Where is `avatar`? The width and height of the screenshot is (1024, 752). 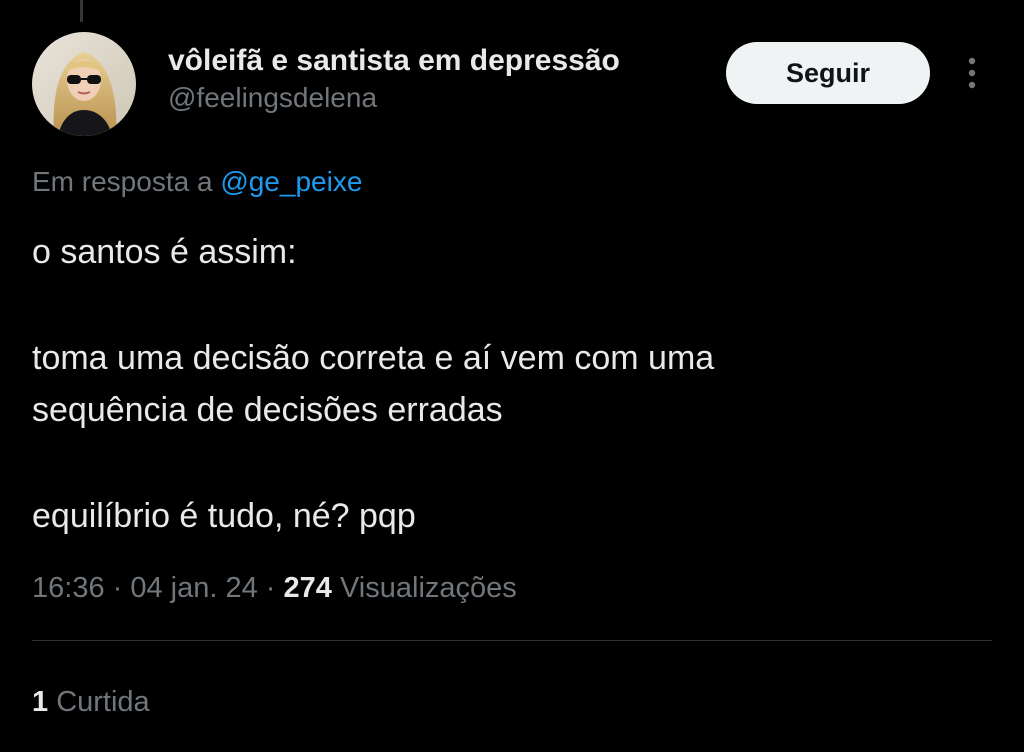
avatar is located at coordinates (84, 84).